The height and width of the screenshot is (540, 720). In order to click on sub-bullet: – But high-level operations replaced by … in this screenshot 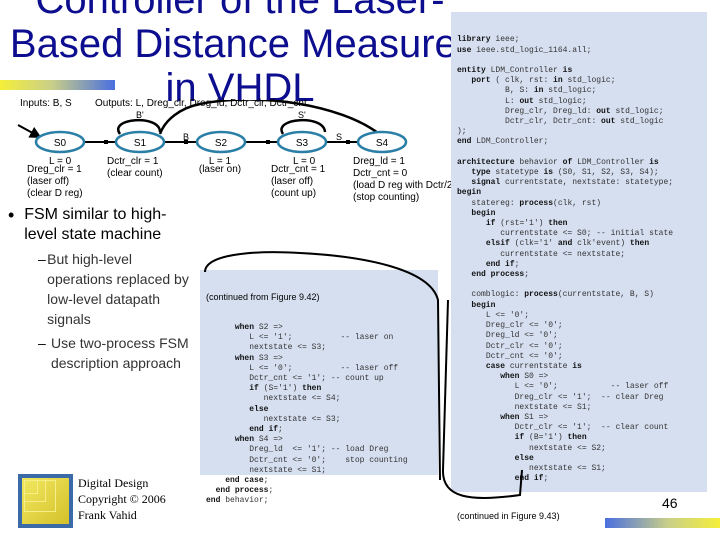, I will do `click(118, 289)`.